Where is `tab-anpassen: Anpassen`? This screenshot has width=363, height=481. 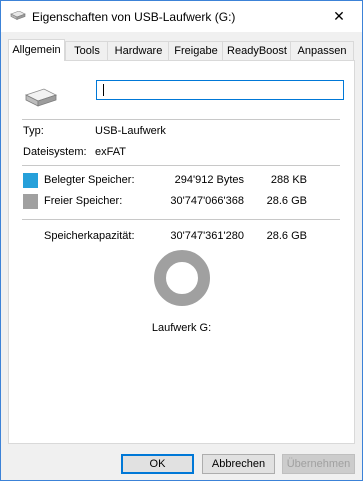
tab-anpassen: Anpassen is located at coordinates (322, 50).